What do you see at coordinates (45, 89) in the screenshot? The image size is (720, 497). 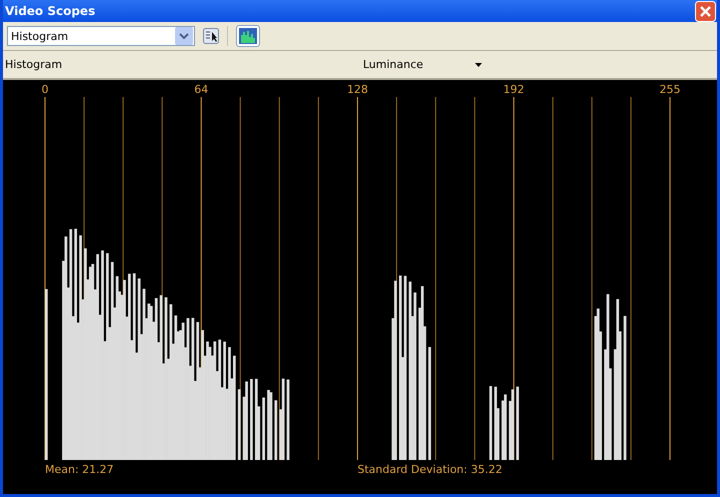 I see `axis-label: 0` at bounding box center [45, 89].